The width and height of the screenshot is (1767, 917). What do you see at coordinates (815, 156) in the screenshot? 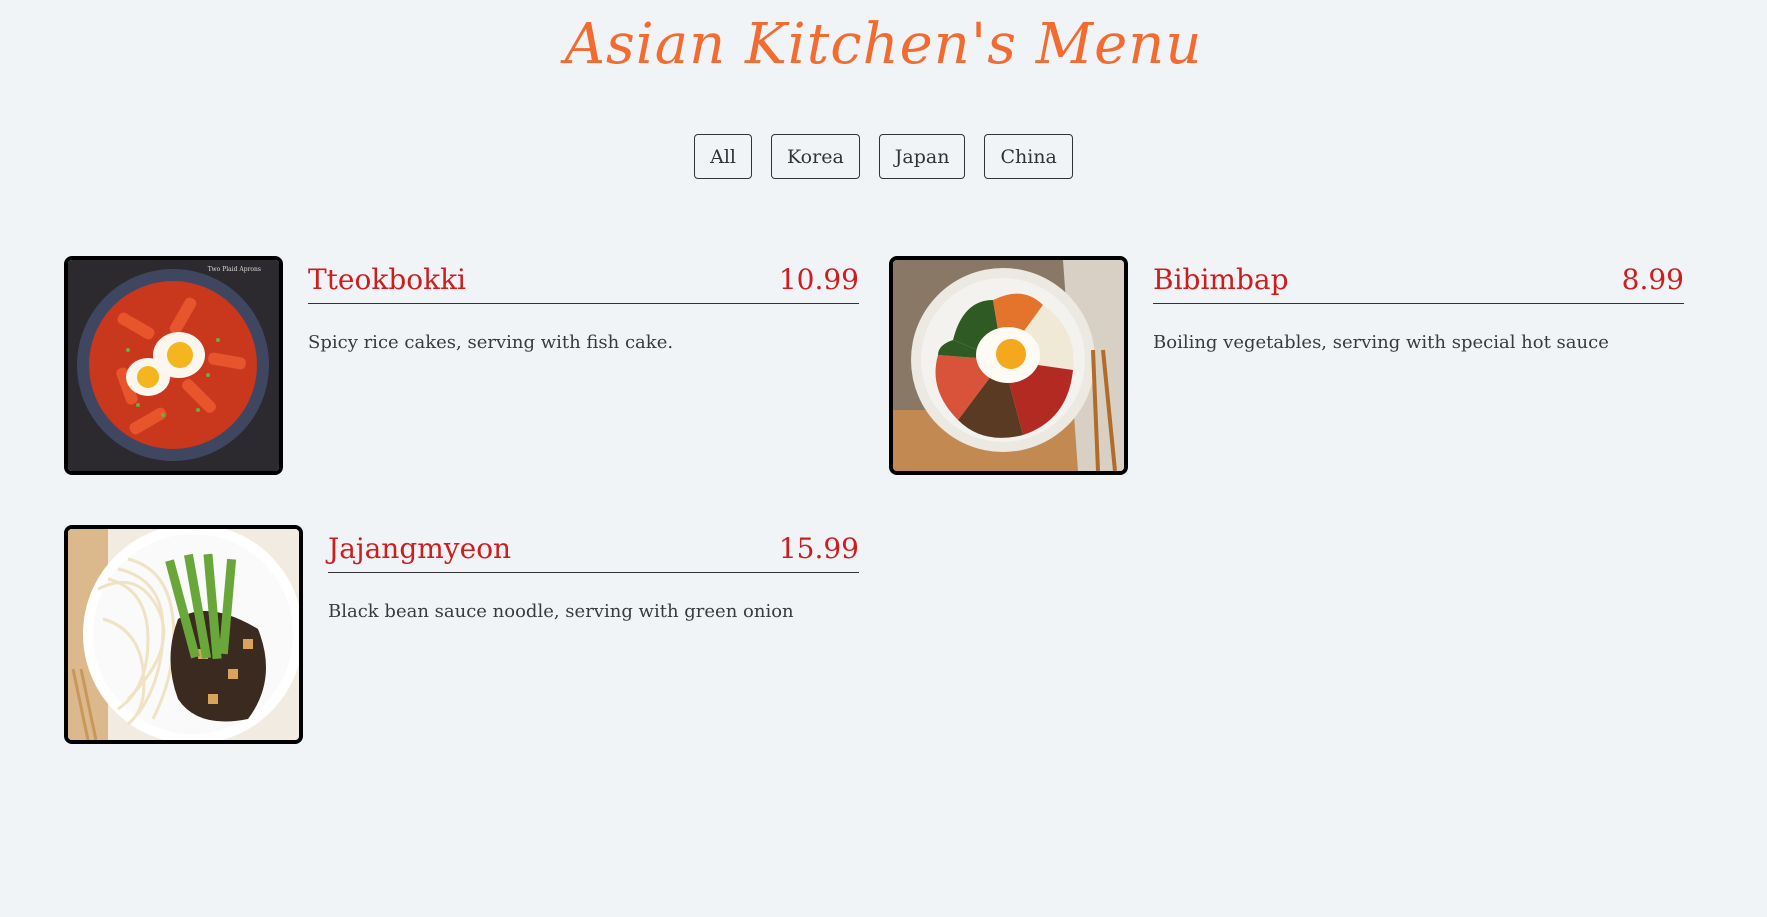
I see `filter-korea-button: Korea` at bounding box center [815, 156].